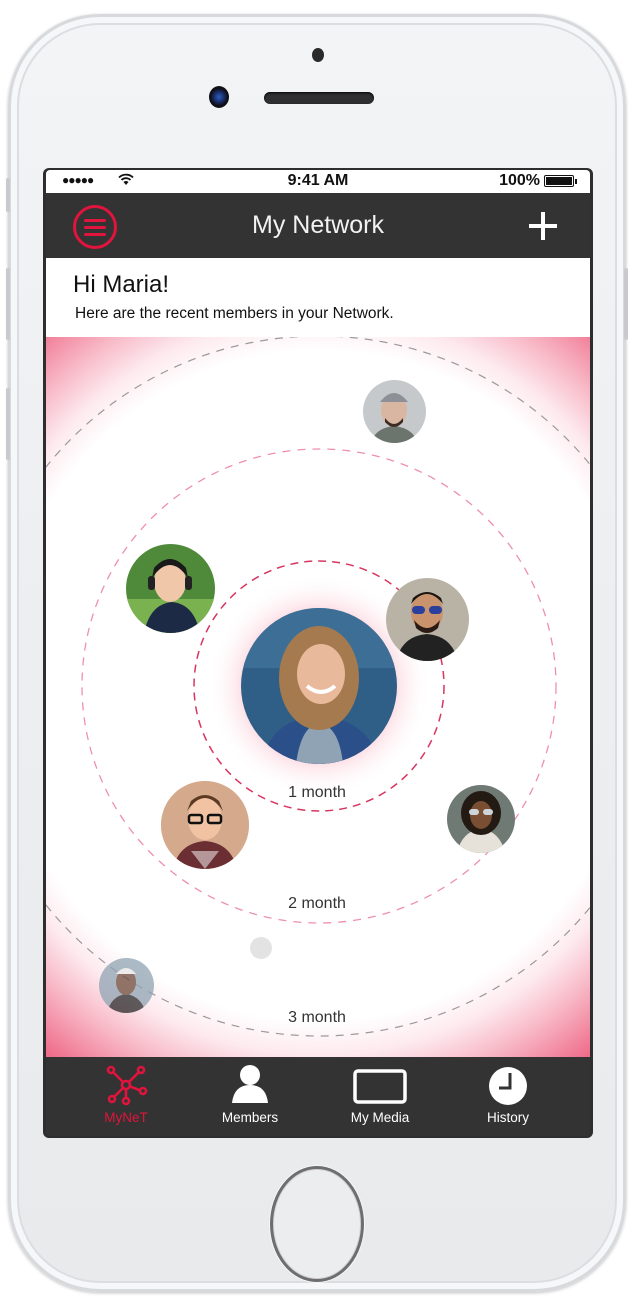 The width and height of the screenshot is (634, 1306). What do you see at coordinates (543, 226) in the screenshot?
I see `add-member-button` at bounding box center [543, 226].